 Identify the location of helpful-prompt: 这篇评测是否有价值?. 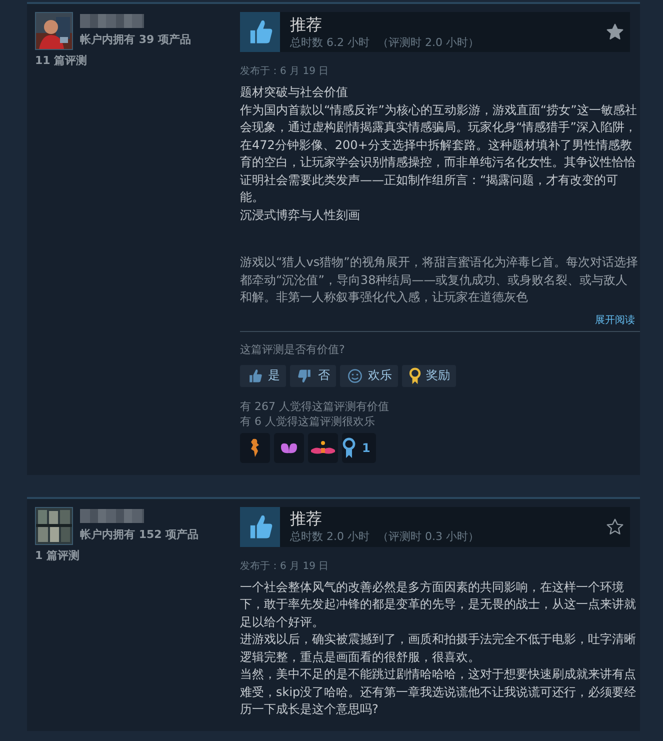
(293, 349).